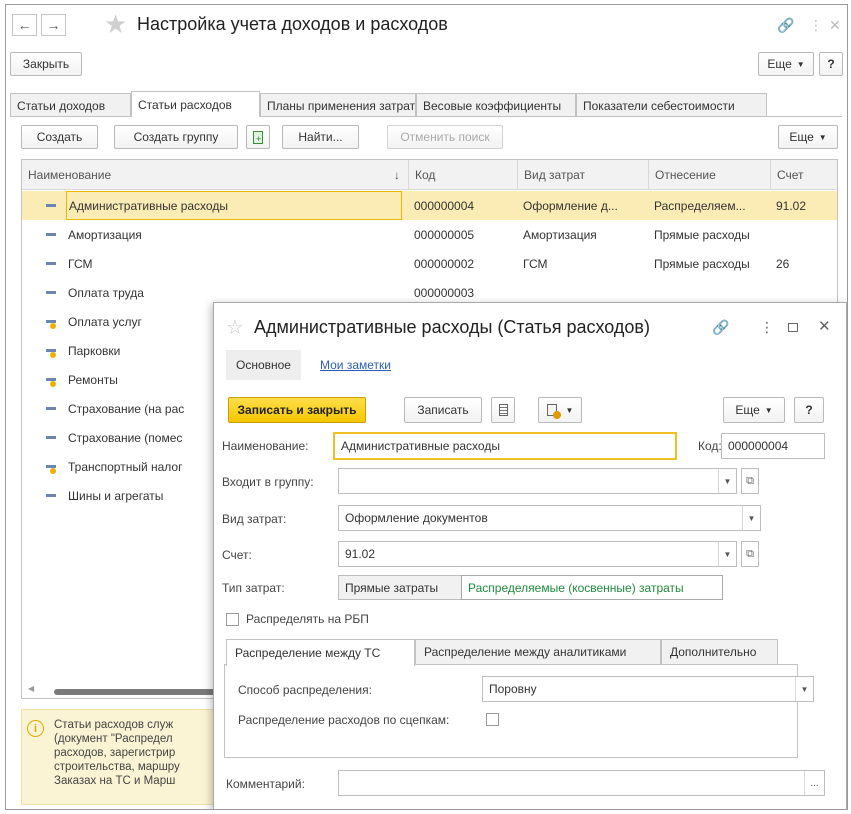  What do you see at coordinates (537, 481) in the screenshot?
I see `group-field: ▼` at bounding box center [537, 481].